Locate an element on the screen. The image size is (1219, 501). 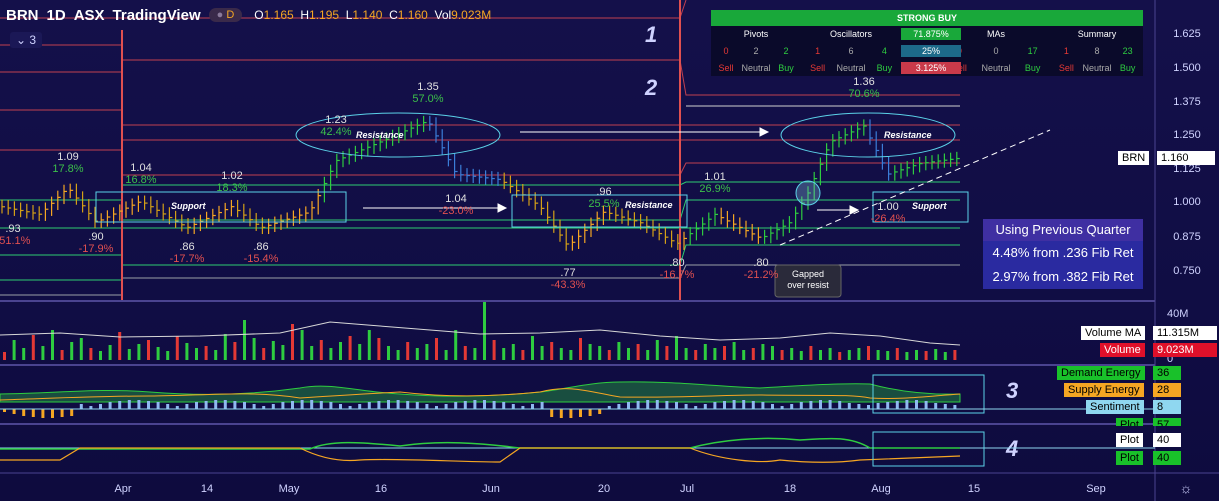
price-tick: 1.250 is located at coordinates (1187, 135).